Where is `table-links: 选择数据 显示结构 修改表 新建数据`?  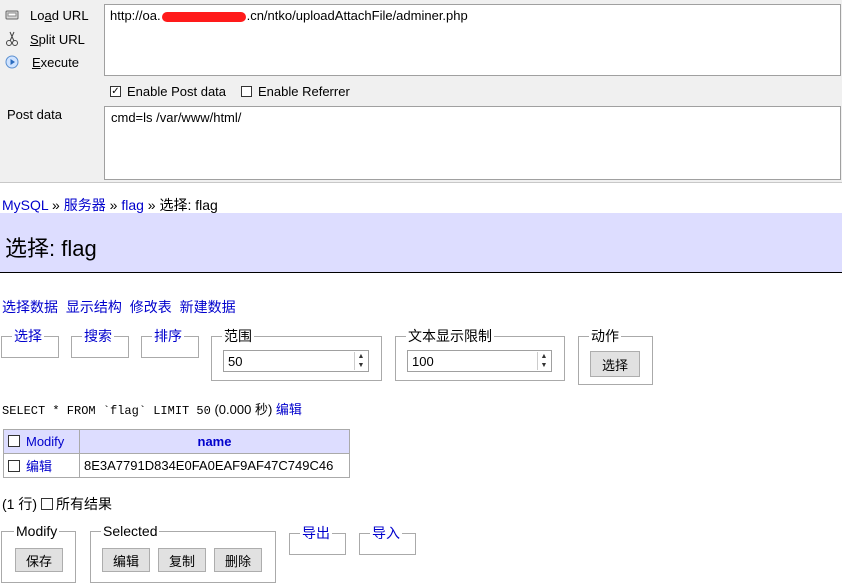
table-links: 选择数据 显示结构 修改表 新建数据 is located at coordinates (121, 307).